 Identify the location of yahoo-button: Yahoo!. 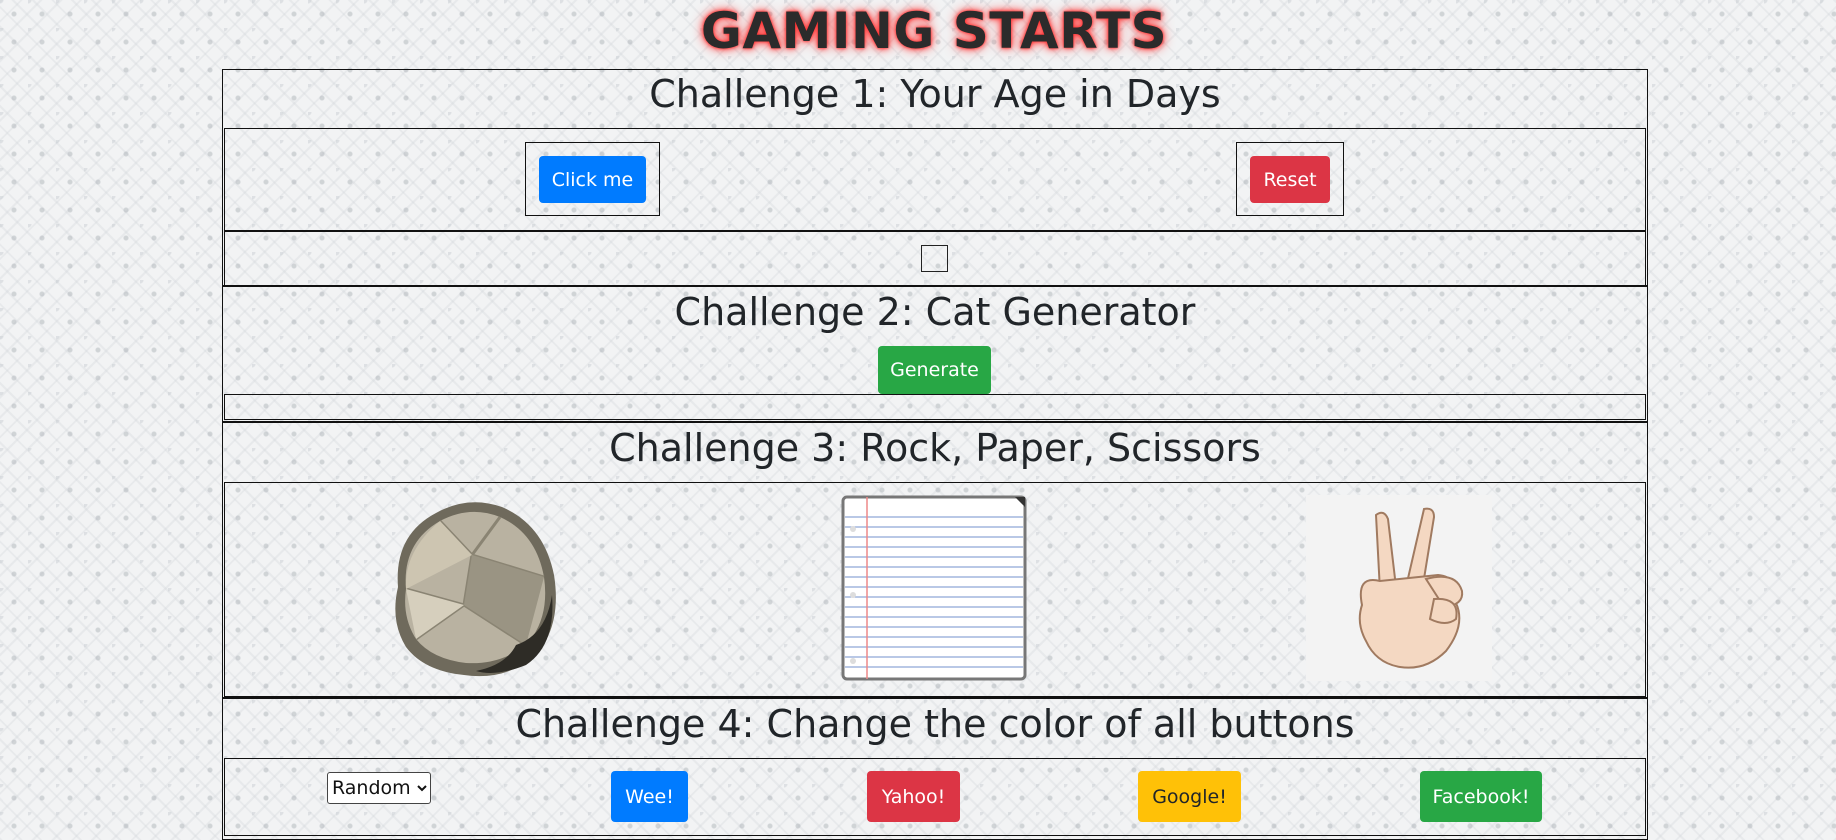
(913, 796).